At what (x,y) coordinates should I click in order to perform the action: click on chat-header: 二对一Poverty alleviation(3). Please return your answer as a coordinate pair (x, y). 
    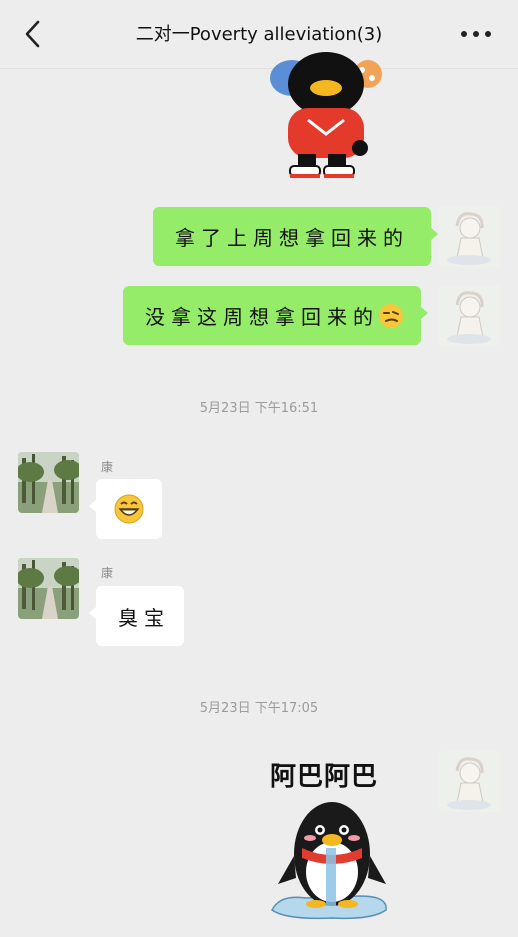
    Looking at the image, I should click on (259, 34).